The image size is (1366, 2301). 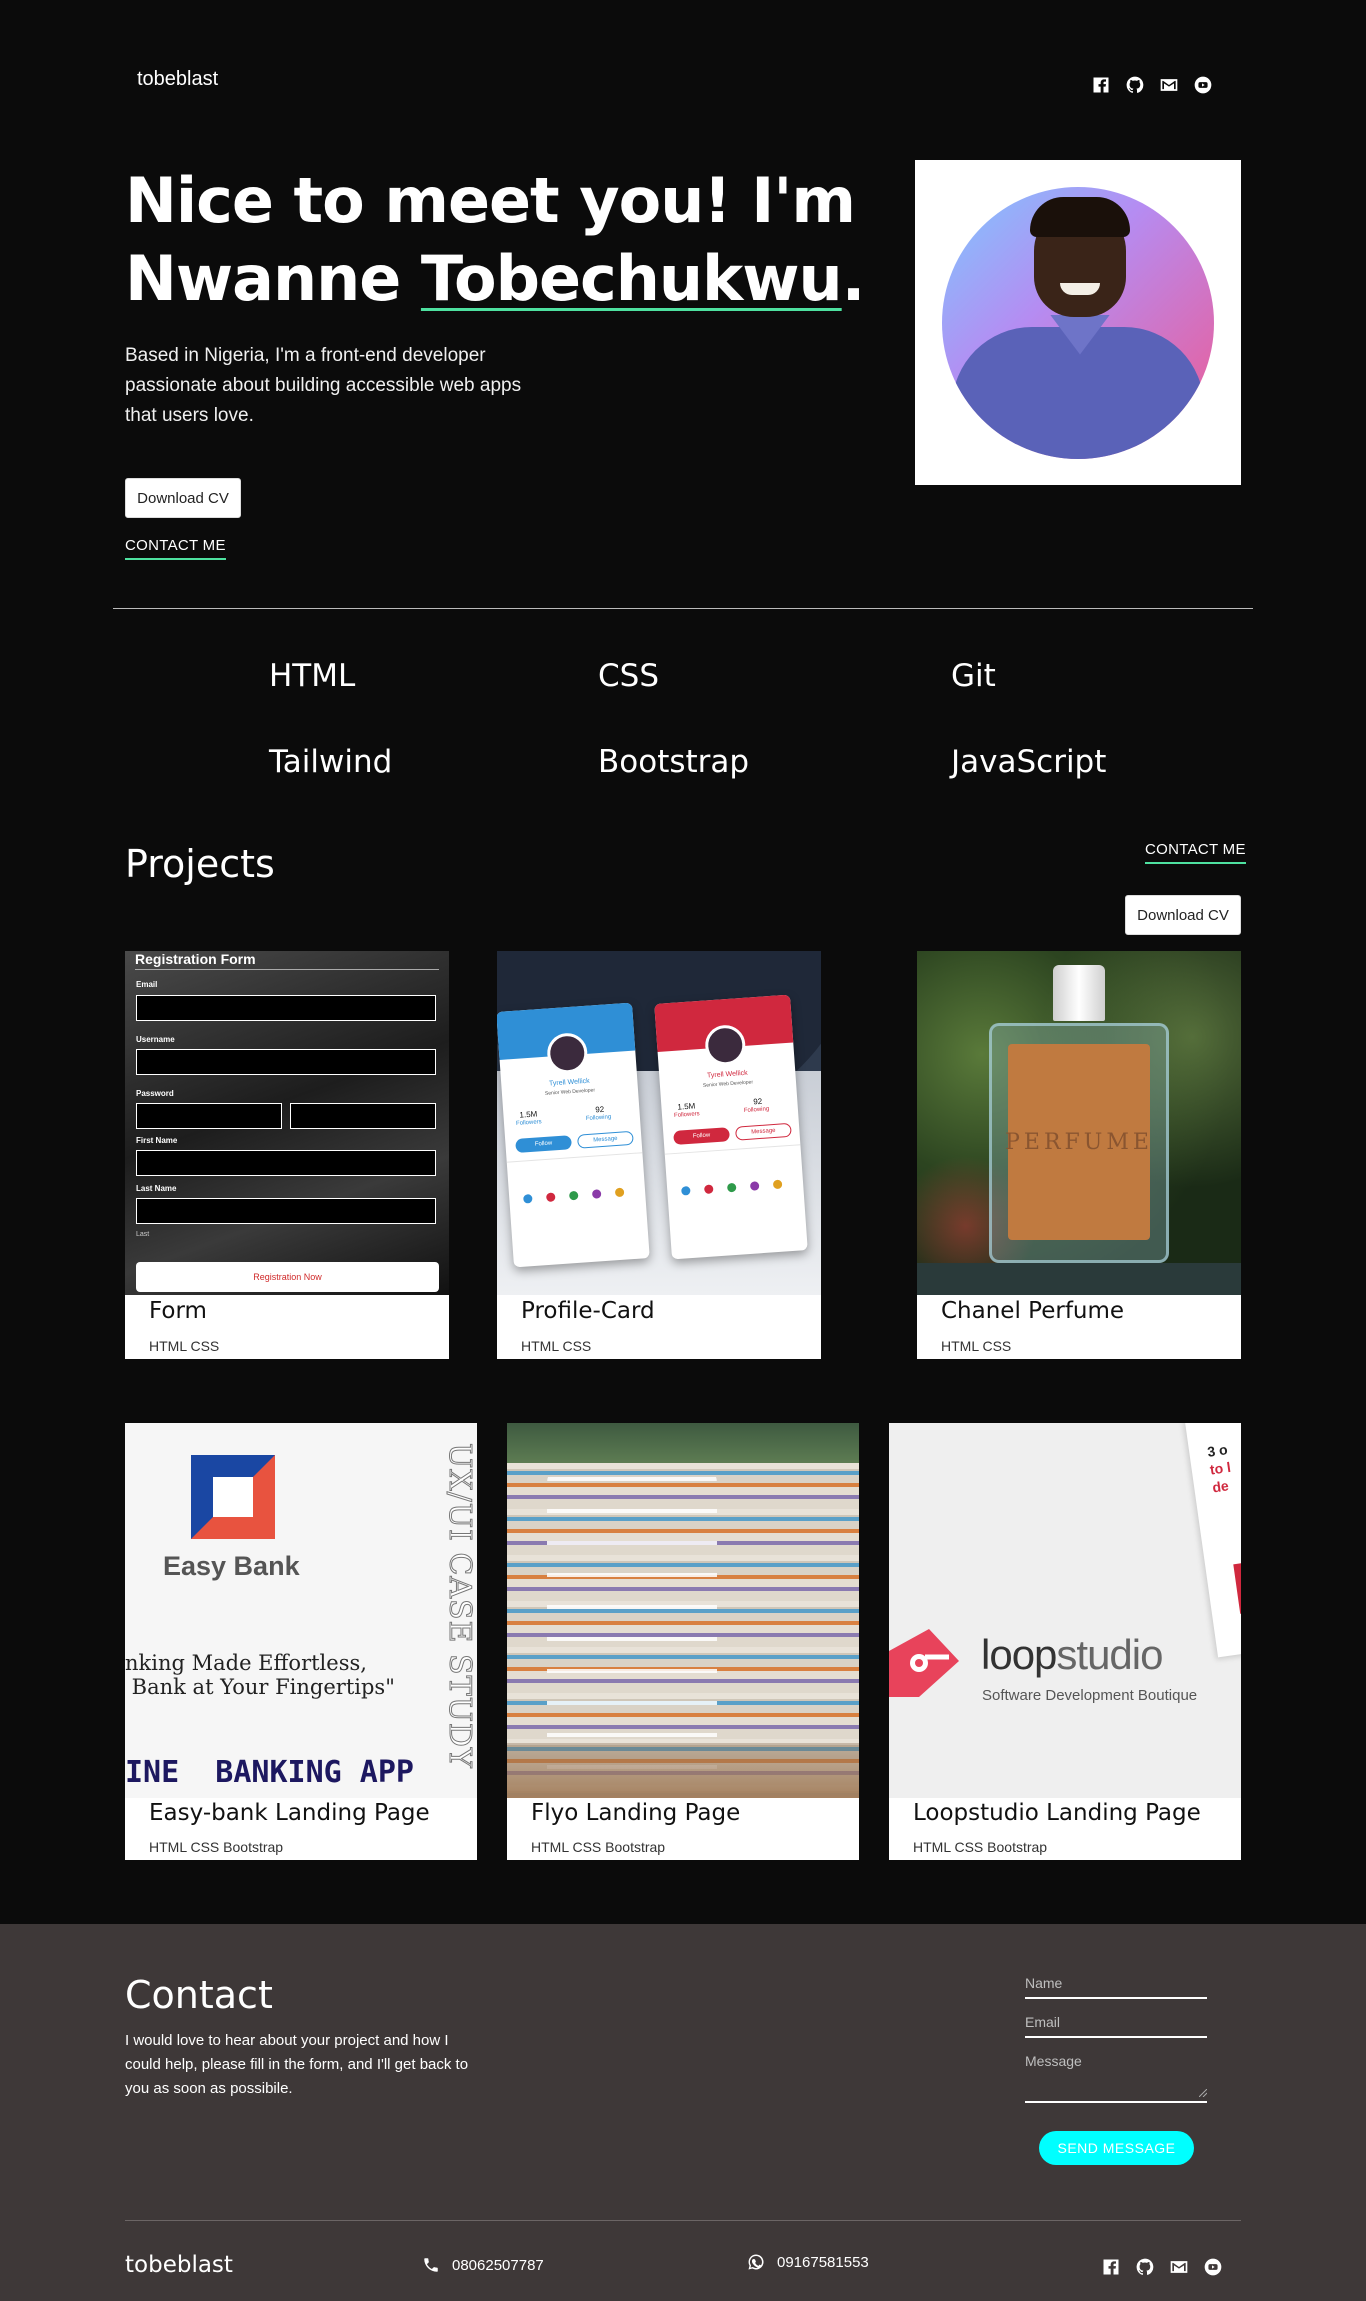 What do you see at coordinates (853, 278) in the screenshot?
I see `hero-title-period: .` at bounding box center [853, 278].